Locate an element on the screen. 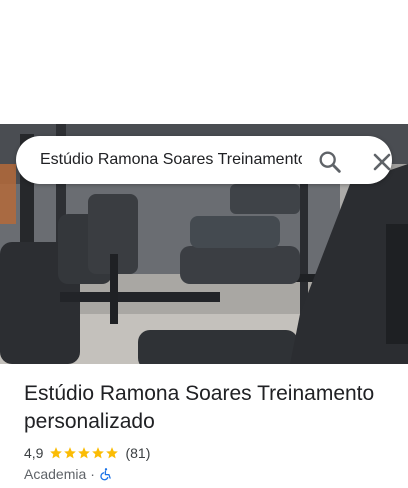  search-bar: Estúdio Ramona Soares Treinamento is located at coordinates (204, 160).